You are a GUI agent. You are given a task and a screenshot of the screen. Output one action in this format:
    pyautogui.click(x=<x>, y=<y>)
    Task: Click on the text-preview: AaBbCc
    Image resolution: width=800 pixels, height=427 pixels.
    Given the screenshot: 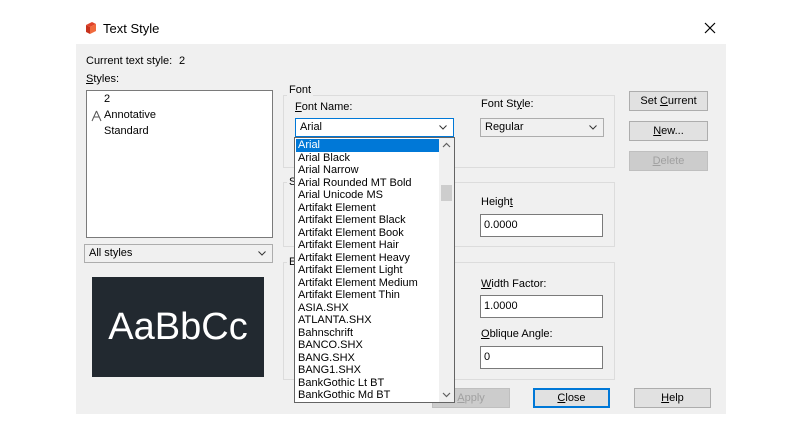 What is the action you would take?
    pyautogui.click(x=178, y=327)
    